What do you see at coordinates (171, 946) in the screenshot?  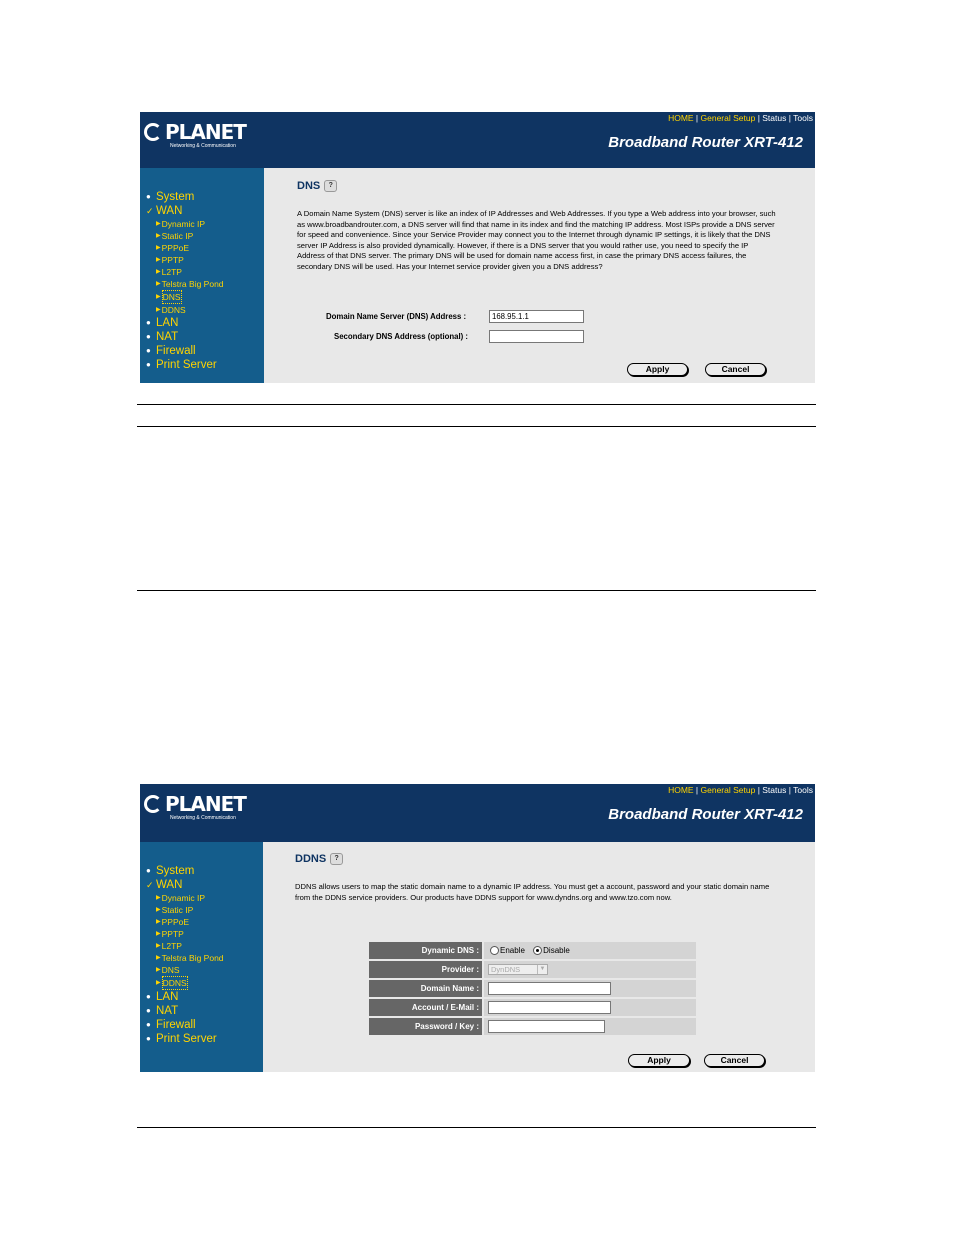 I see `submenu-label: L2TP` at bounding box center [171, 946].